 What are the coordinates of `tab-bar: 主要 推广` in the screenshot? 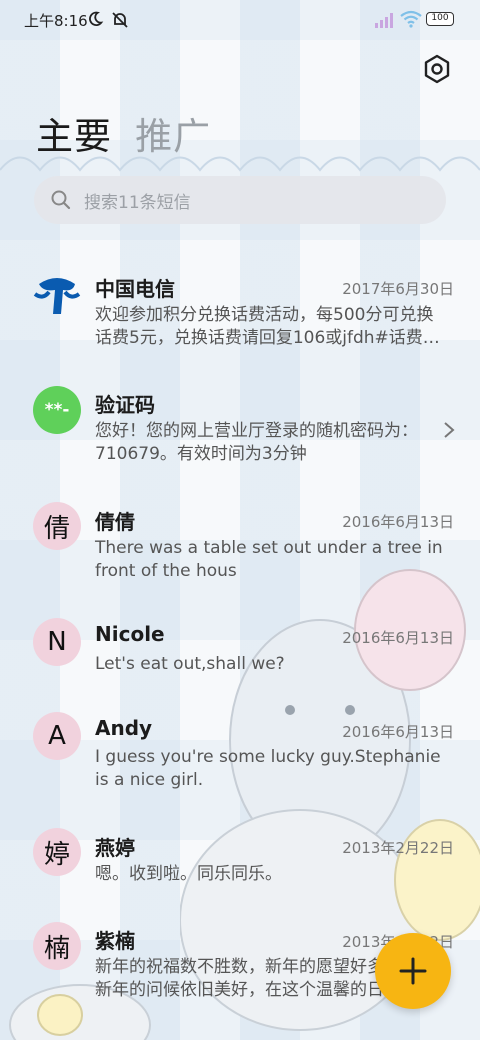 It's located at (132, 132).